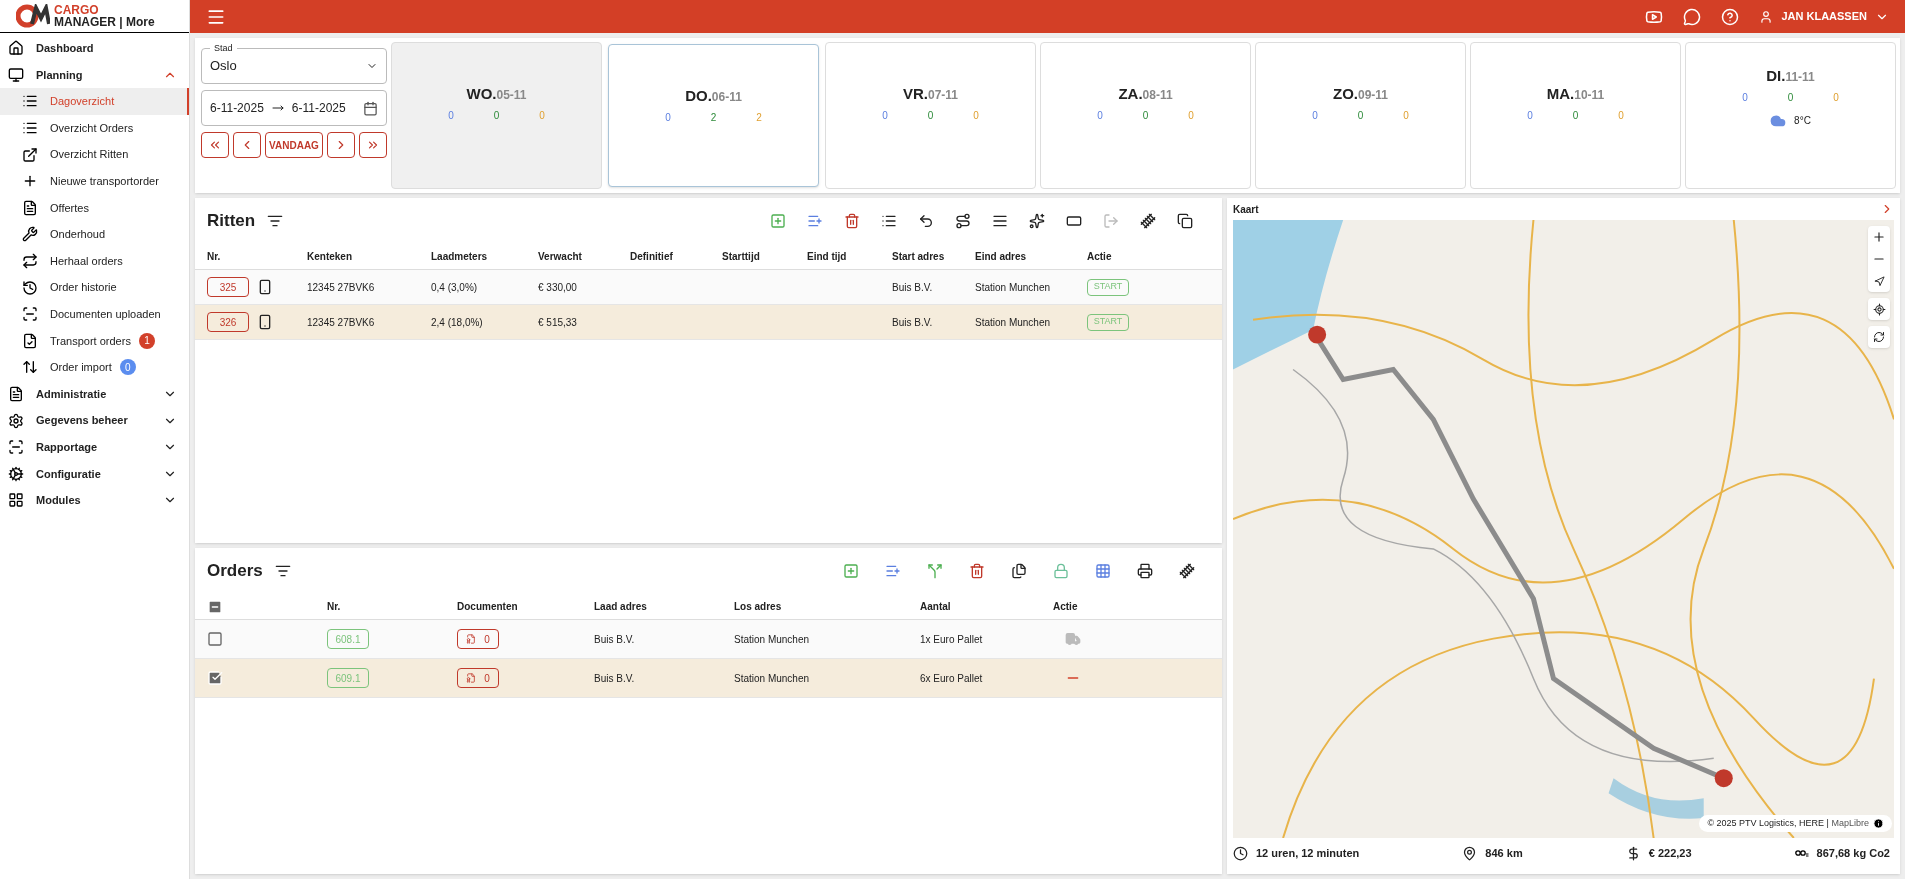 Image resolution: width=1905 pixels, height=879 pixels. I want to click on table-cell-text: 2,4 (18,0%), so click(457, 322).